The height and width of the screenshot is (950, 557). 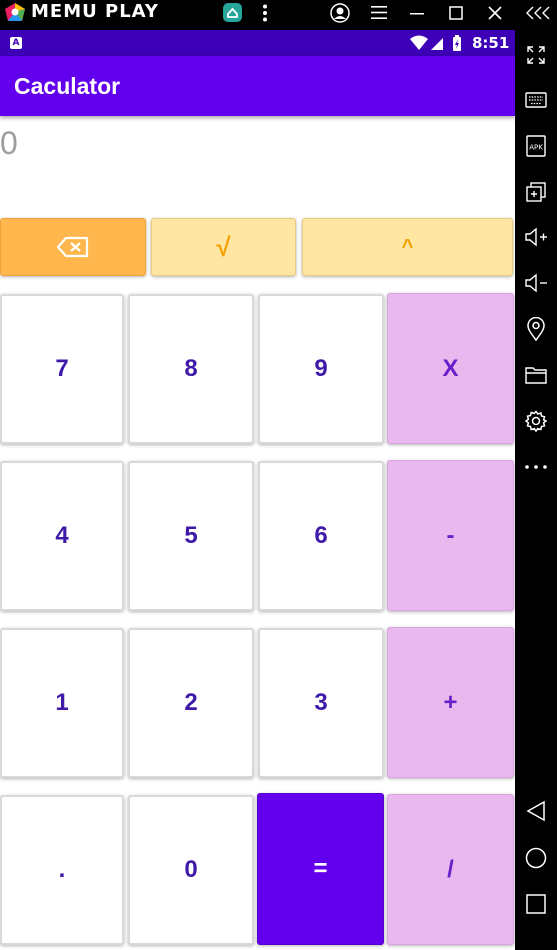 I want to click on app-shortcut-icon, so click(x=232, y=12).